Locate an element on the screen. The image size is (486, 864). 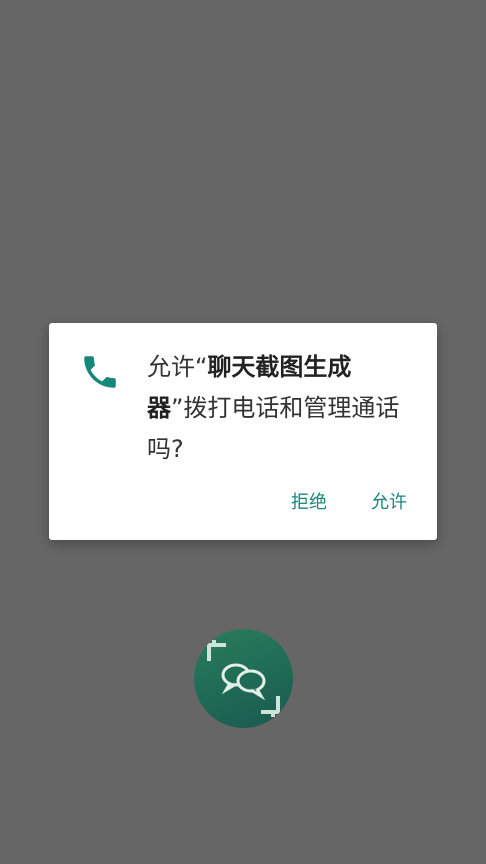
dialog-buttons: 拒绝 允许 is located at coordinates (349, 503).